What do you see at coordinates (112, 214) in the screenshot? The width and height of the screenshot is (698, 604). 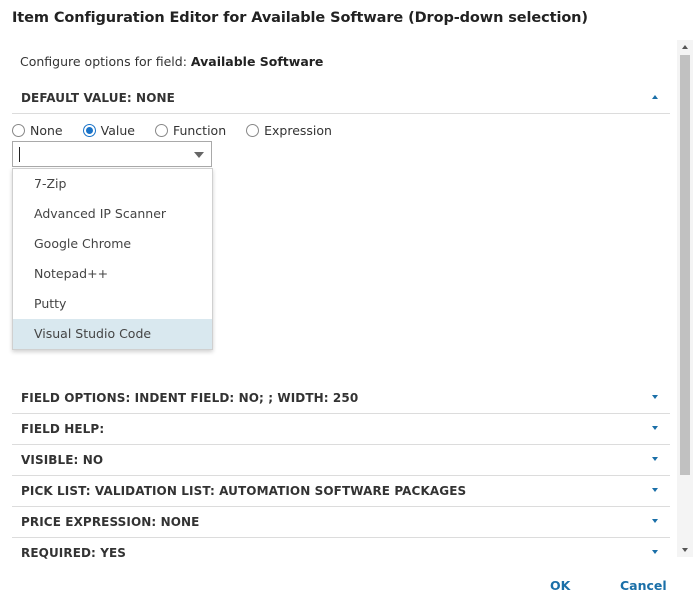 I see `dropdown-item-advanced-ip-scanner: Advanced IP Scanner` at bounding box center [112, 214].